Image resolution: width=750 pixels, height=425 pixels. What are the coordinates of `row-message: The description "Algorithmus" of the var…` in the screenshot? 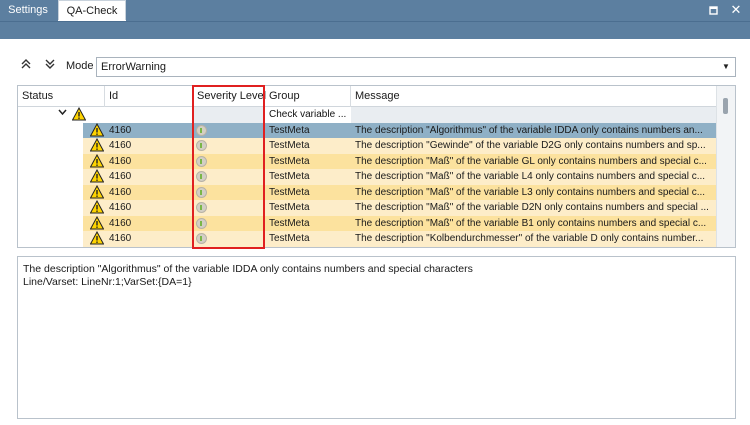 It's located at (533, 130).